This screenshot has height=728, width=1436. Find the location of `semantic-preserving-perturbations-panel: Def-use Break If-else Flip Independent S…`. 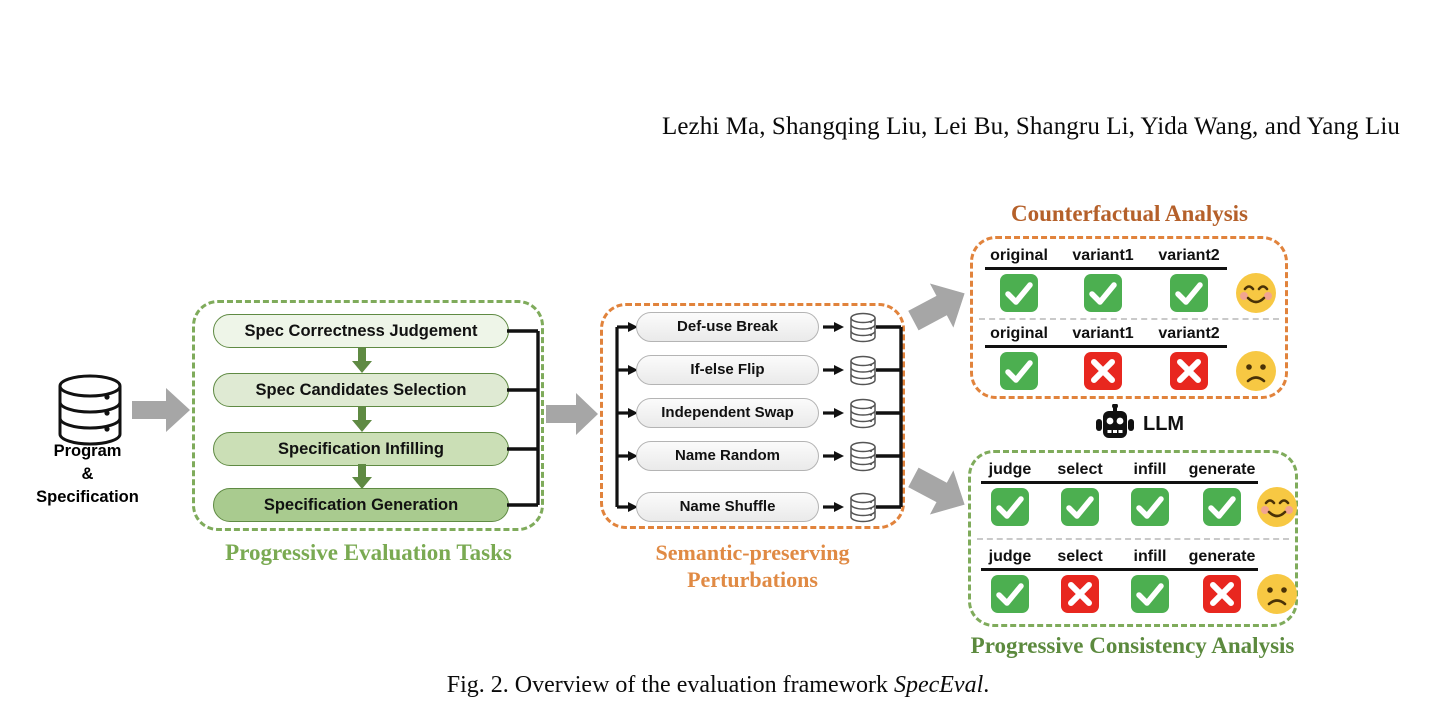

semantic-preserving-perturbations-panel: Def-use Break If-else Flip Independent S… is located at coordinates (752, 416).